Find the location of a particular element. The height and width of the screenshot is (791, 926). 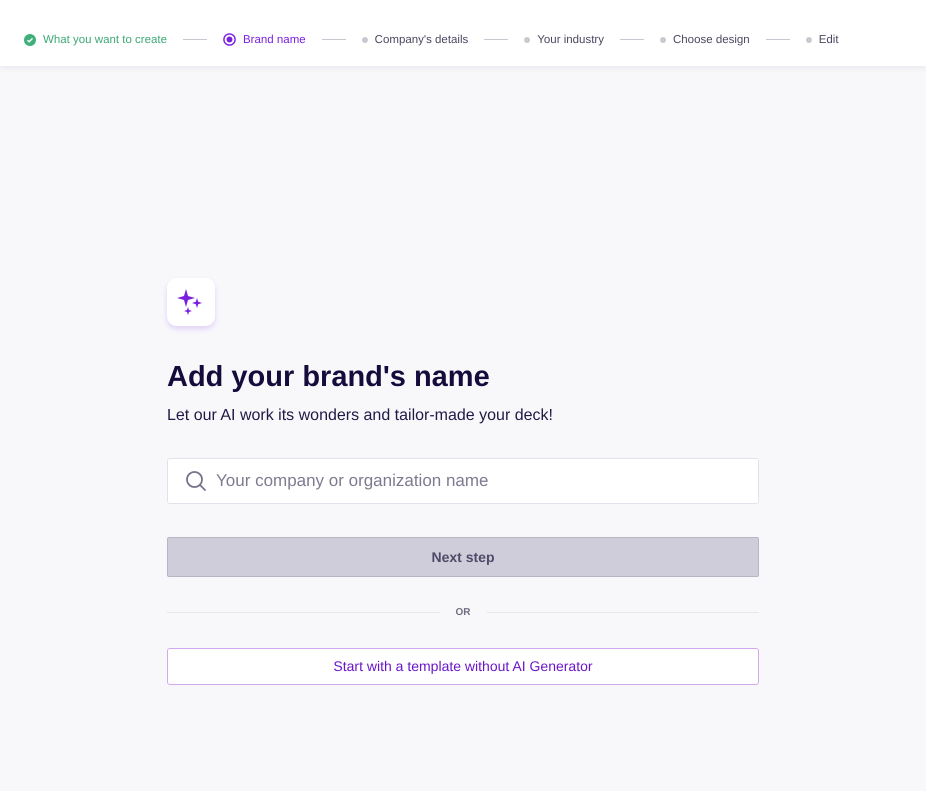

step-label: Company's details is located at coordinates (421, 40).